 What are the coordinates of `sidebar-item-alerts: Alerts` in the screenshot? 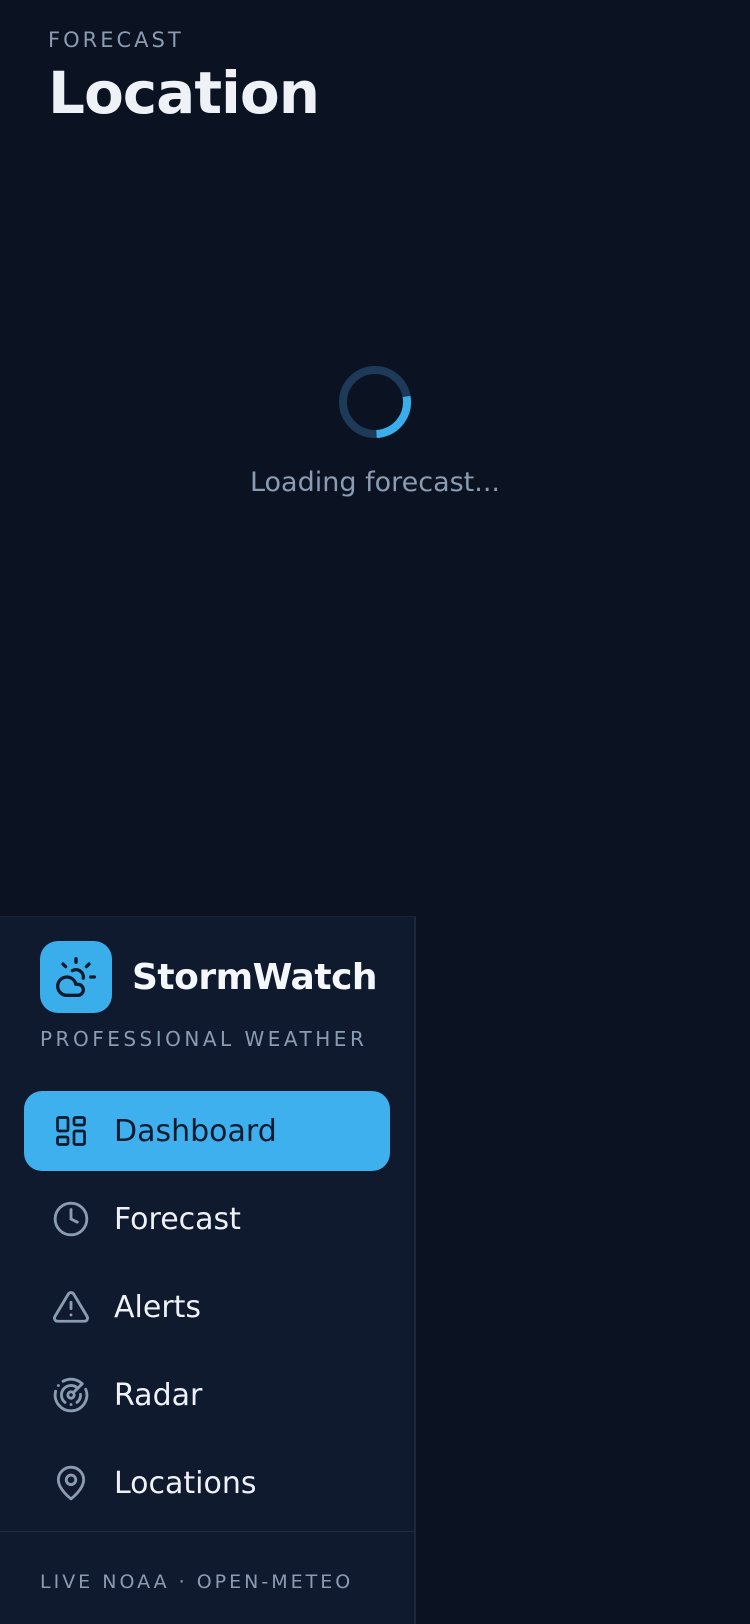 It's located at (207, 1307).